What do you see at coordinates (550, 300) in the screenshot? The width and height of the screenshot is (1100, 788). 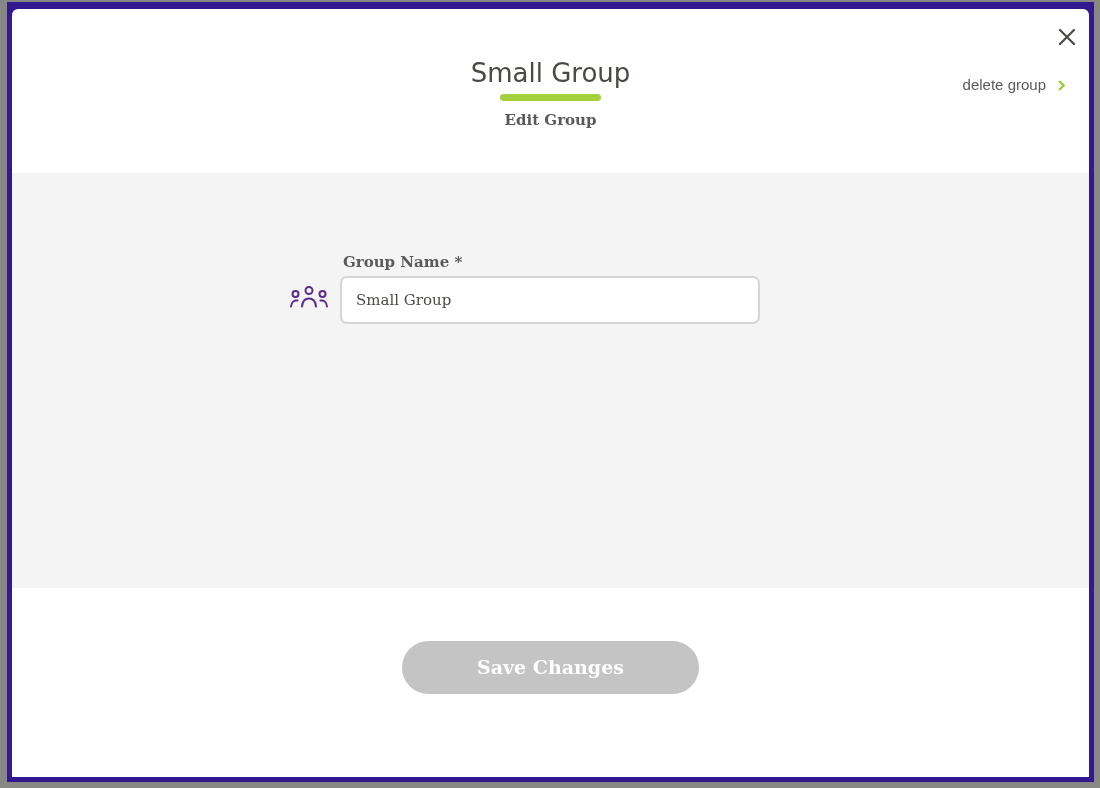 I see `group-name-field: Small Group` at bounding box center [550, 300].